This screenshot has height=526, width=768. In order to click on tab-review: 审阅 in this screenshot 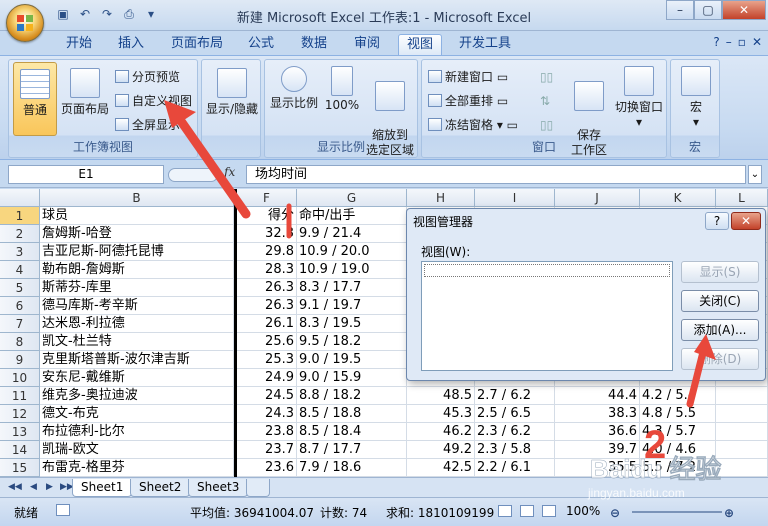, I will do `click(367, 44)`.